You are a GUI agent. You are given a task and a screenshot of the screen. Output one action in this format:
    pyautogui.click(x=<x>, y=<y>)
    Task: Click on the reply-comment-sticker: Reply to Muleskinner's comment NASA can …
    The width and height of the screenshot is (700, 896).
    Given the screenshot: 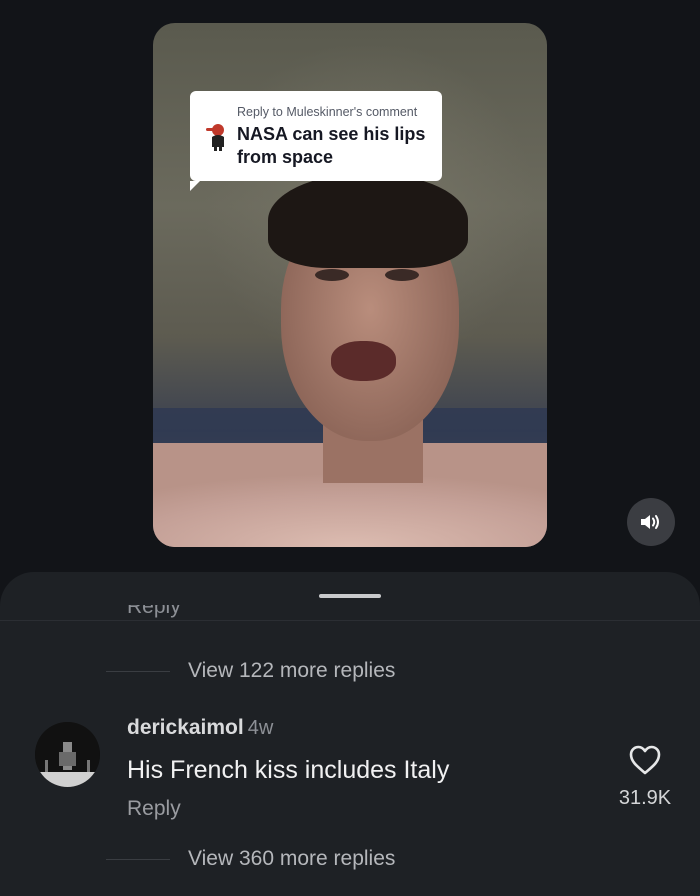 What is the action you would take?
    pyautogui.click(x=316, y=141)
    